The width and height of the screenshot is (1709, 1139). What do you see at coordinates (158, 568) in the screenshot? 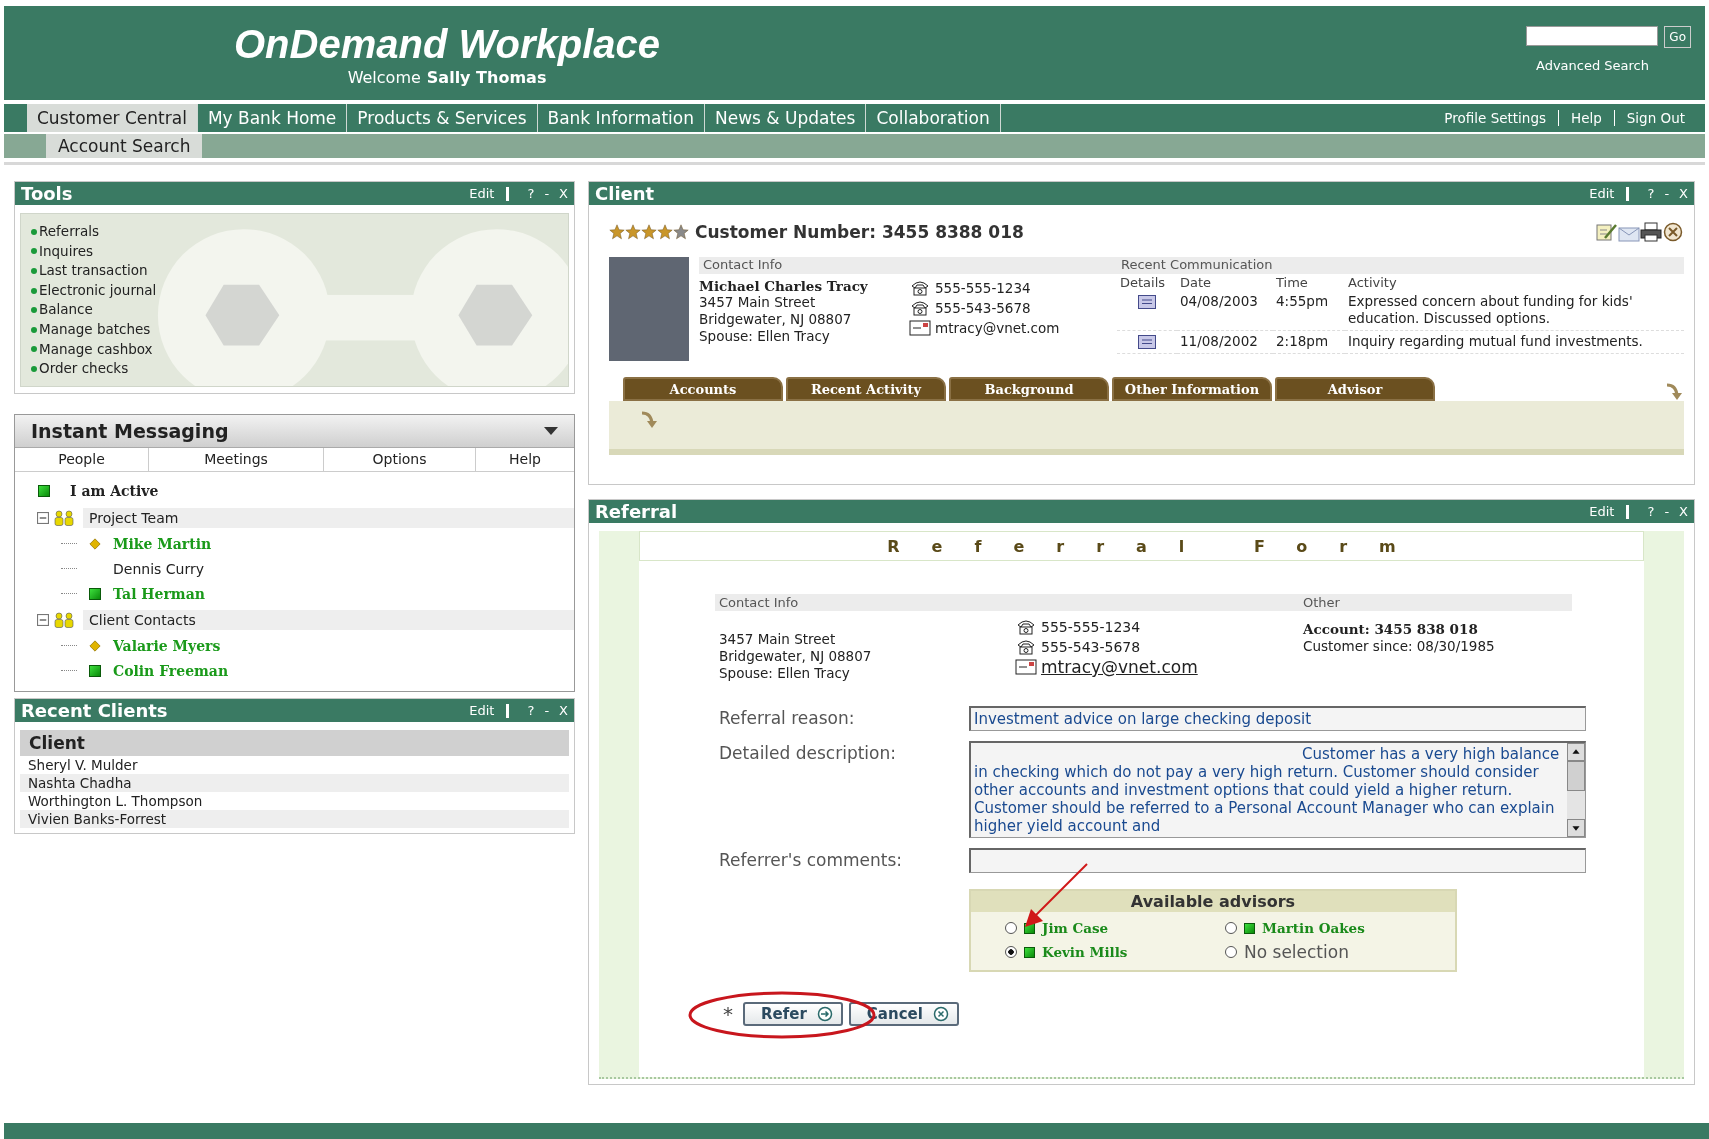
I see `contact-name: Dennis Curry` at bounding box center [158, 568].